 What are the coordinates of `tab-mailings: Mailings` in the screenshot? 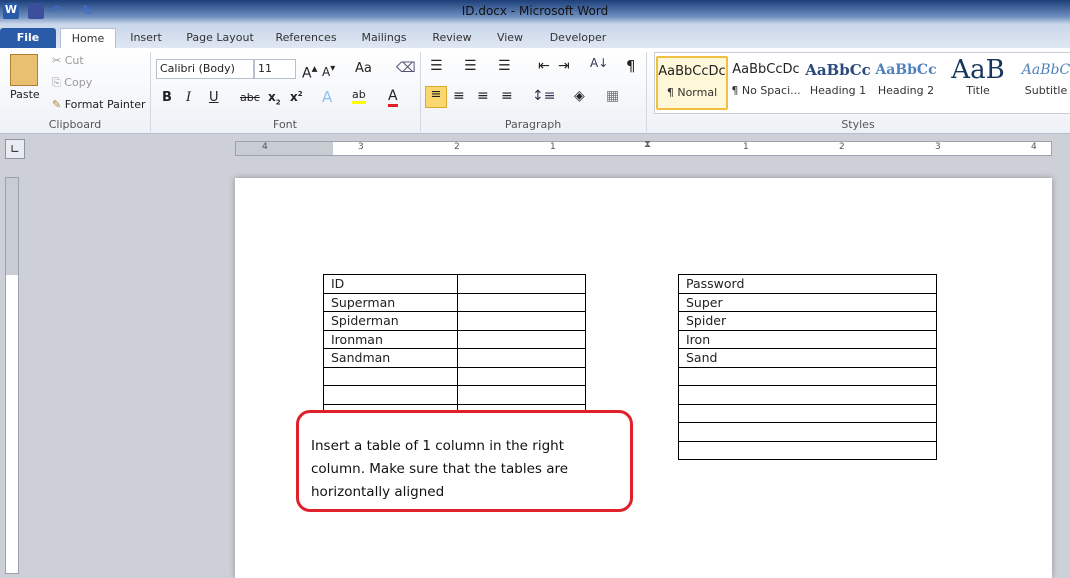 It's located at (384, 38).